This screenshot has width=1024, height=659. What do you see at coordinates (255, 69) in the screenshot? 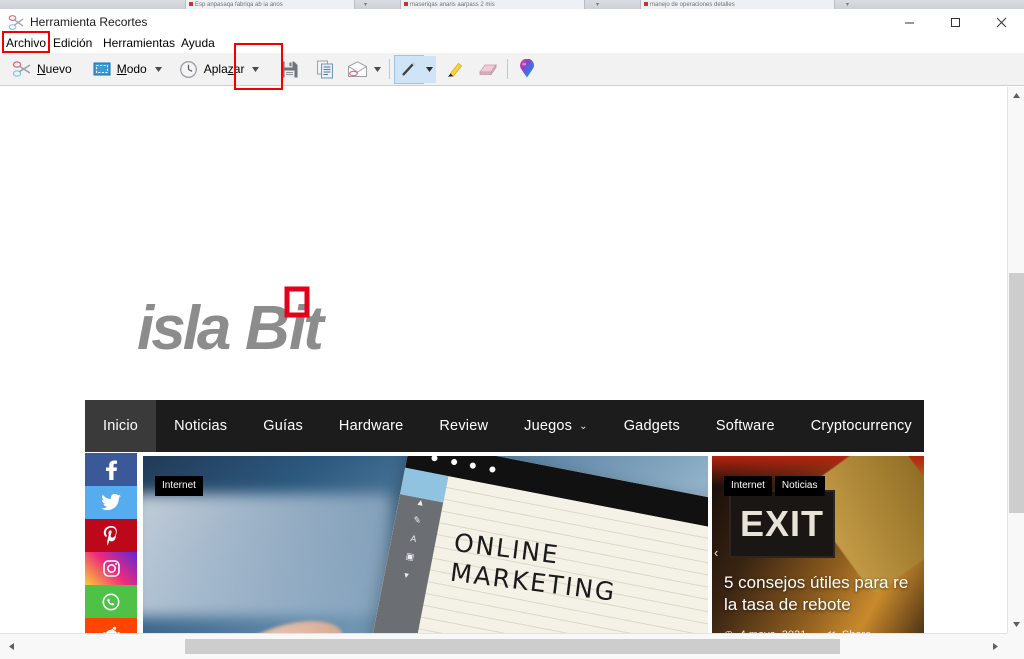
I see `delay-dropdown-caret` at bounding box center [255, 69].